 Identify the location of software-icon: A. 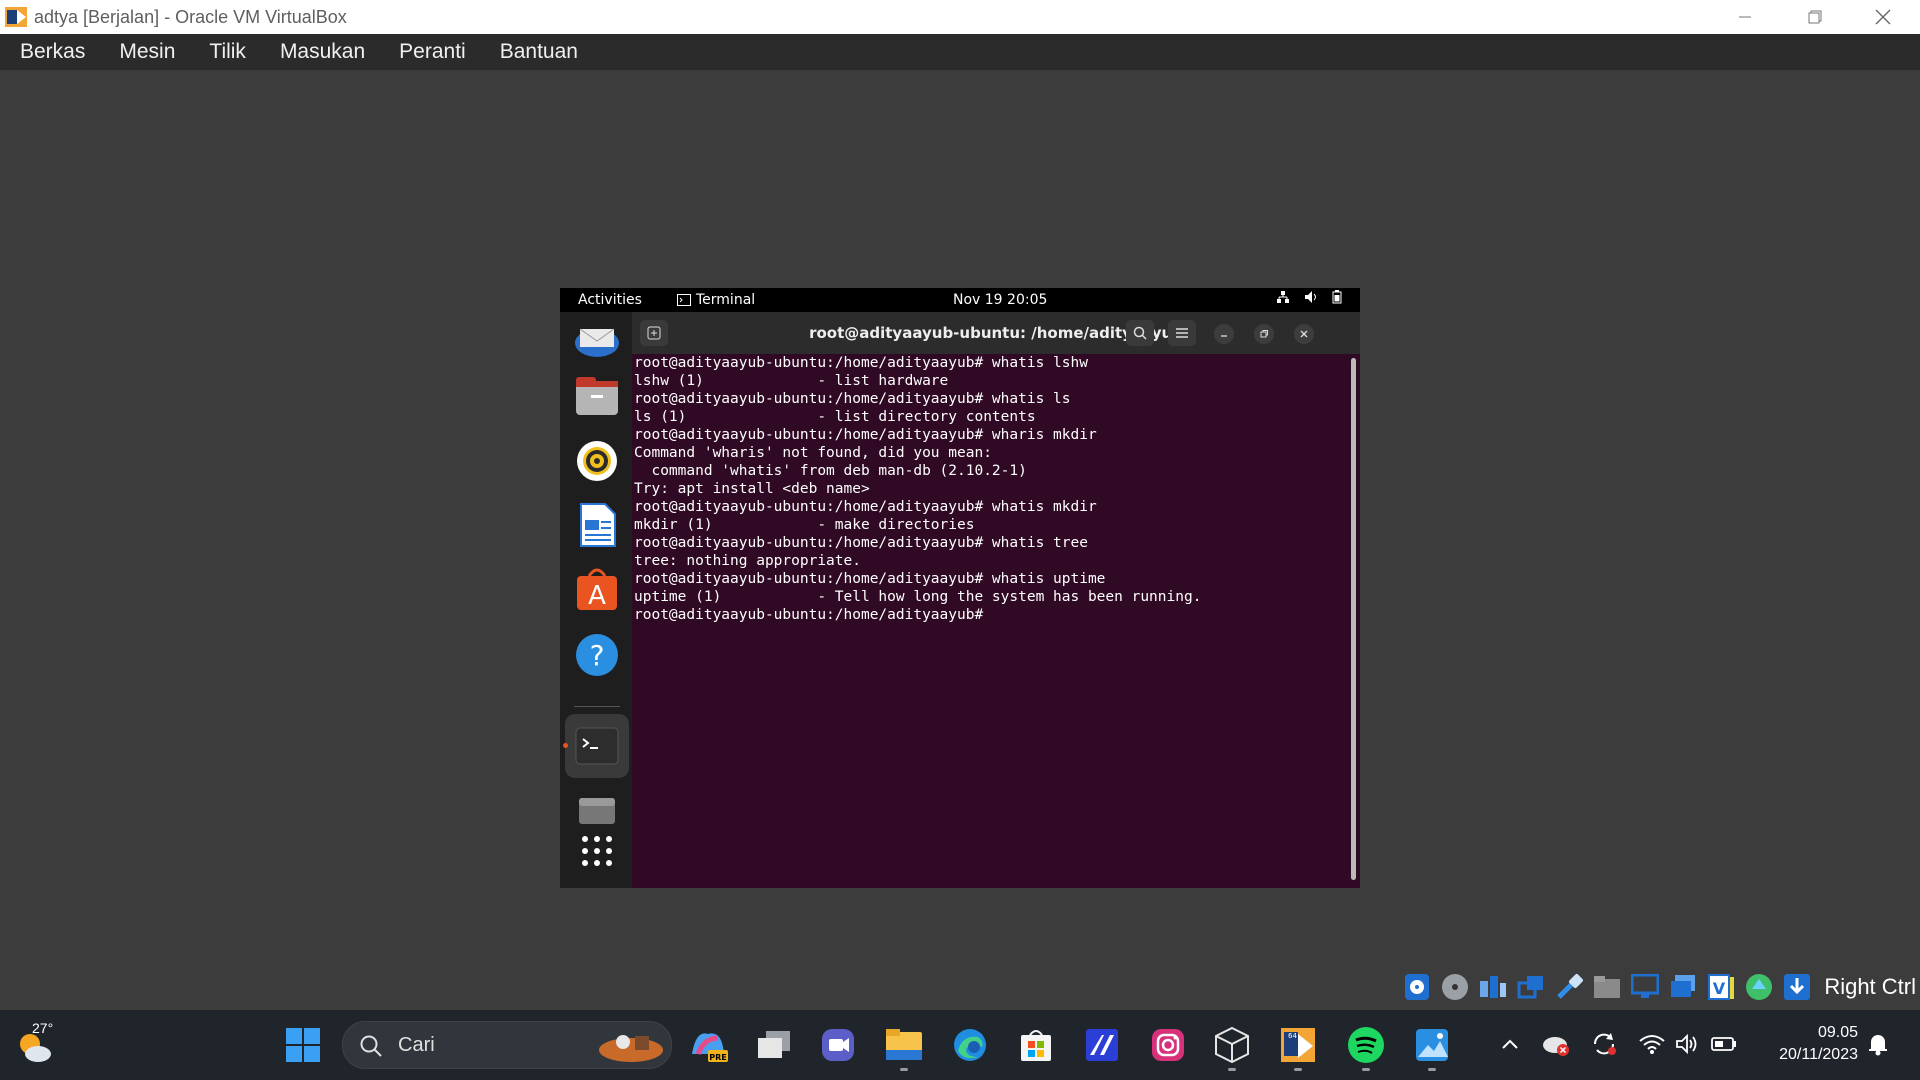
(597, 589).